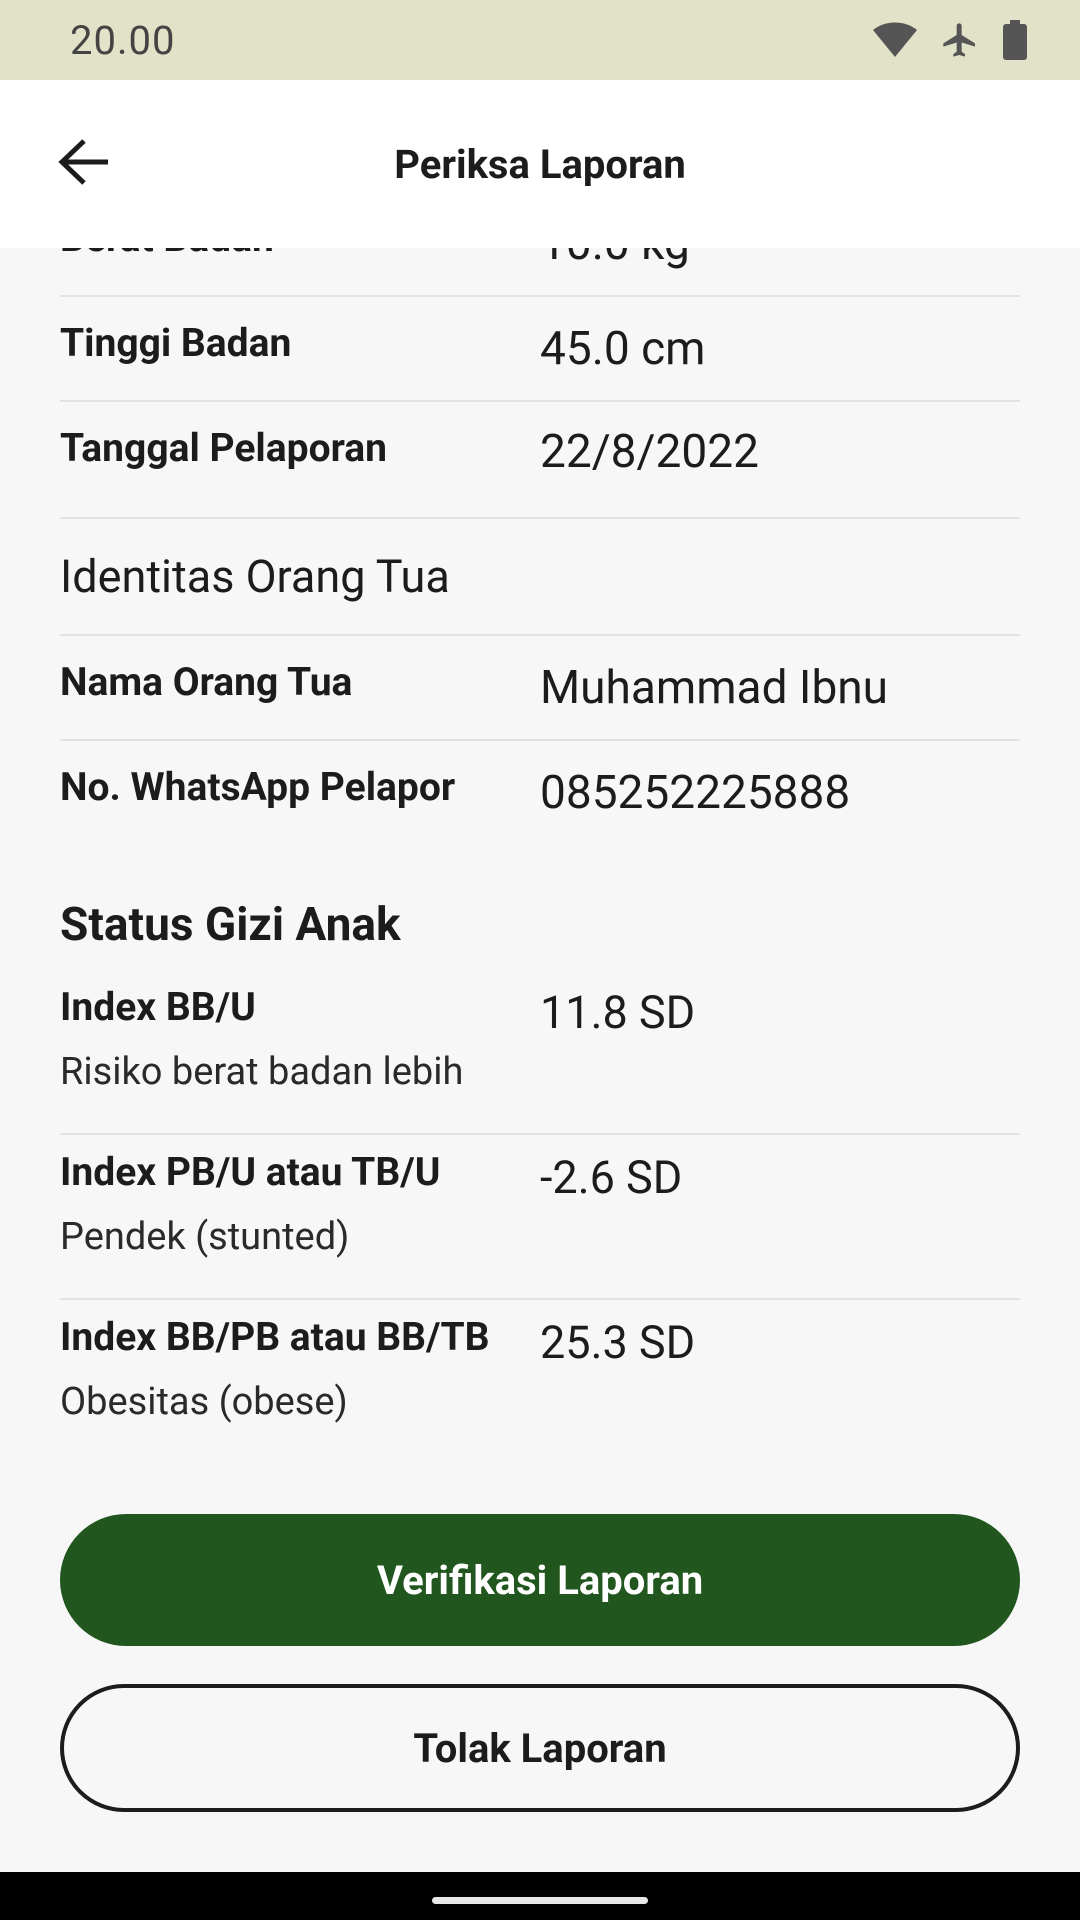  I want to click on detail-value: Muhammad Ibnu, so click(714, 688).